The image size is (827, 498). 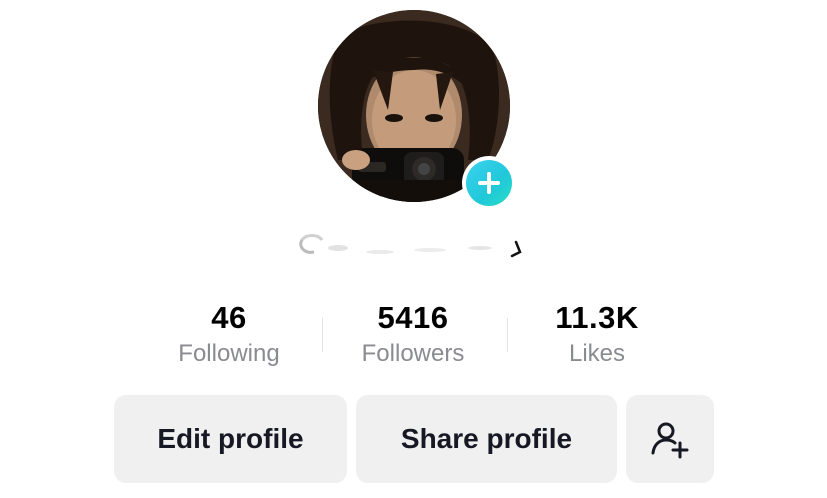 I want to click on username-obscured, so click(x=410, y=244).